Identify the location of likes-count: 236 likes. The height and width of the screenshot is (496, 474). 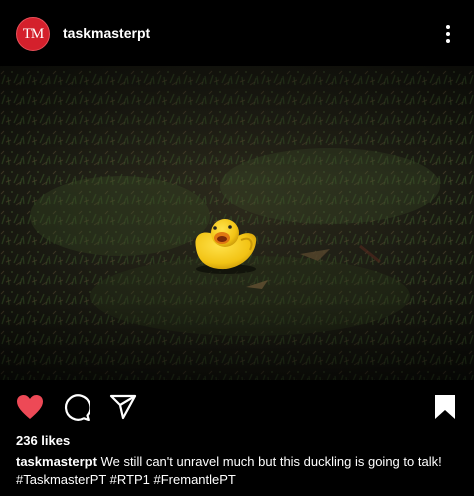
(43, 440).